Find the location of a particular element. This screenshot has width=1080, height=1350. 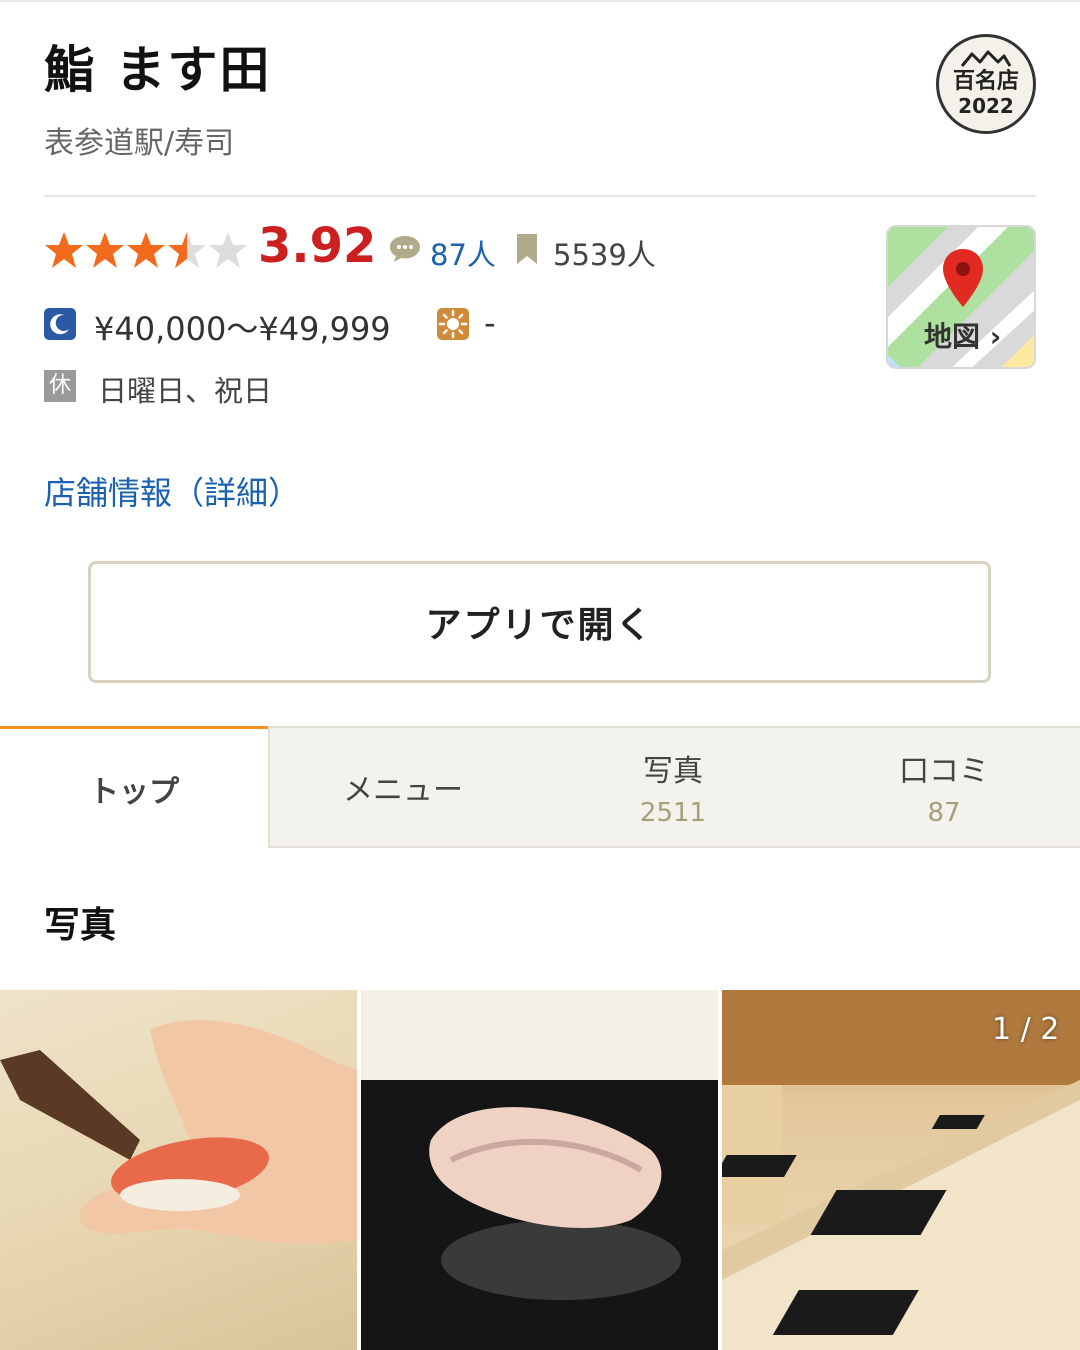

tab-reviews: 口コミ 87 is located at coordinates (944, 787).